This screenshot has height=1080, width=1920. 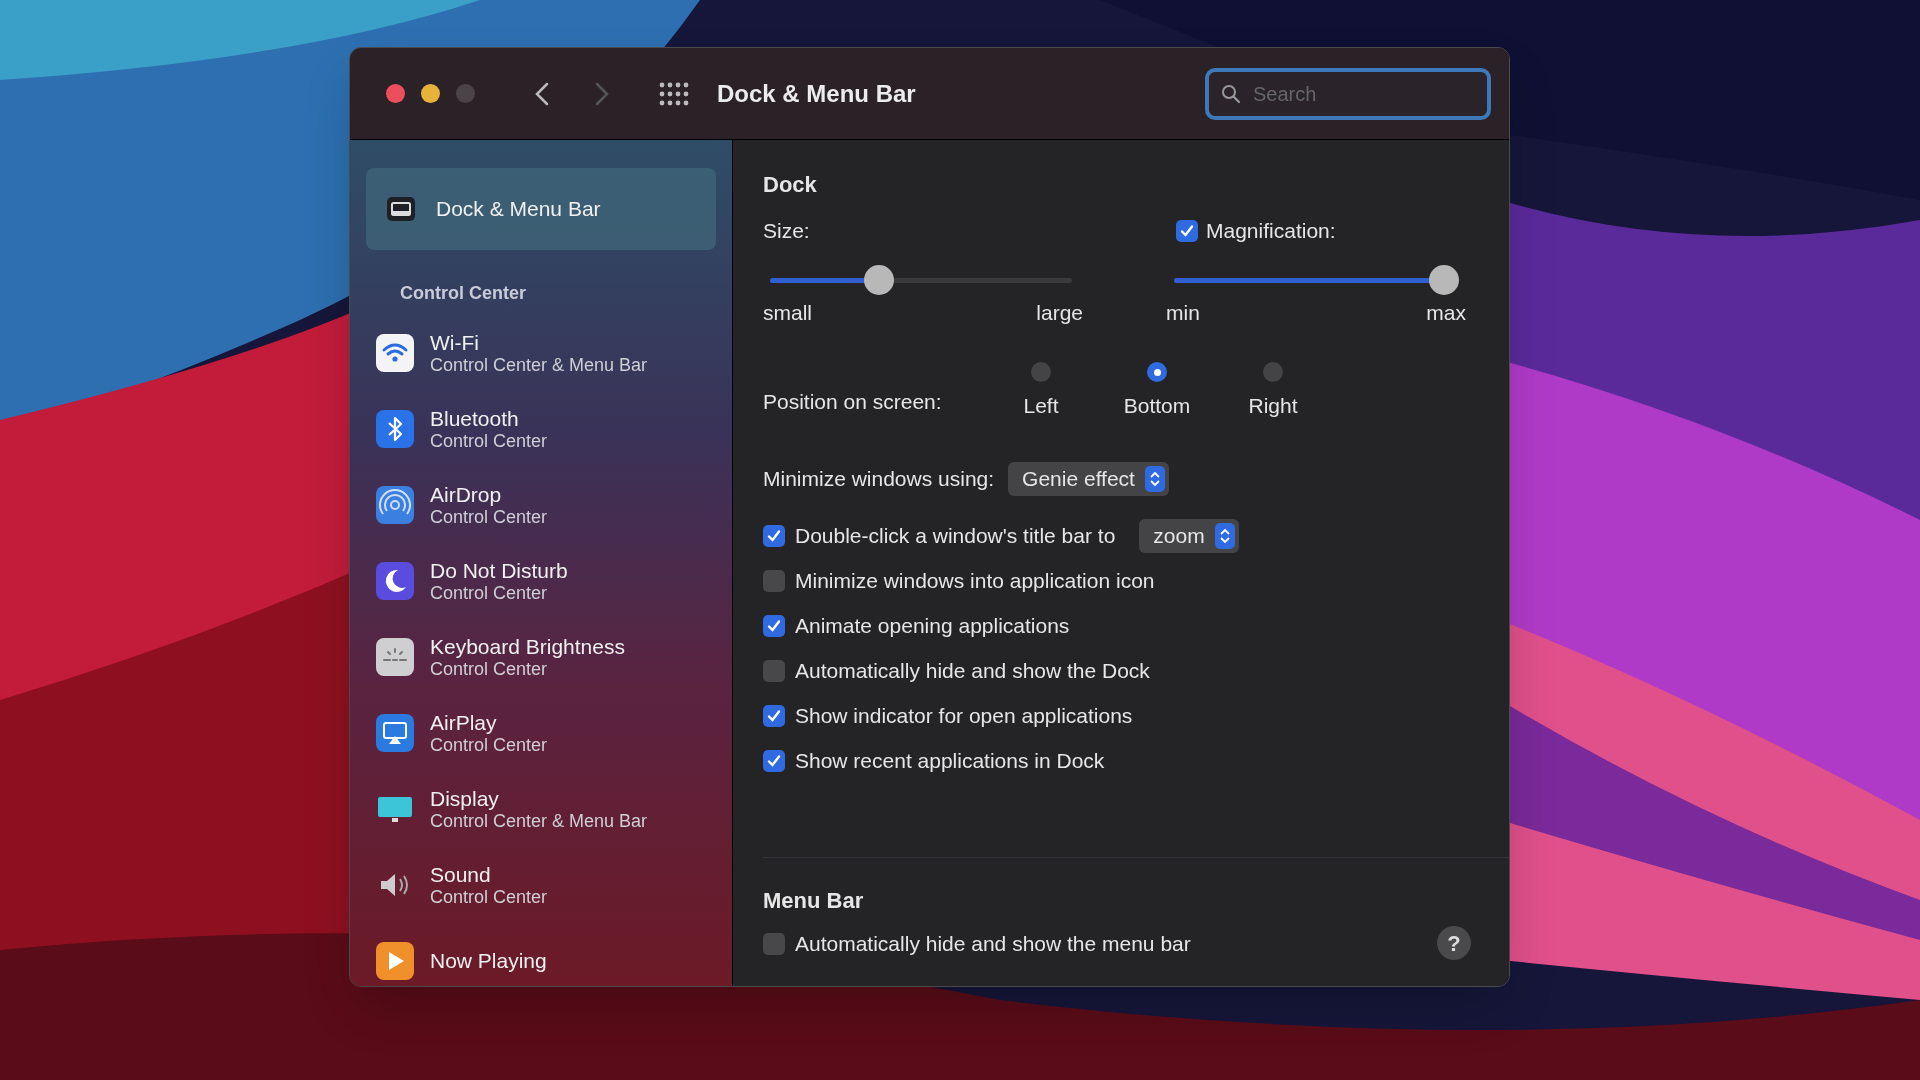 What do you see at coordinates (1271, 231) in the screenshot?
I see `magnification-label: Magnification:` at bounding box center [1271, 231].